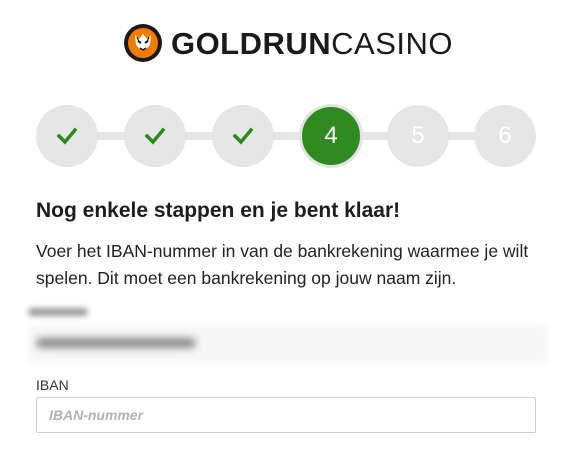 The image size is (576, 468). Describe the element at coordinates (116, 343) in the screenshot. I see `blurred-value` at that location.